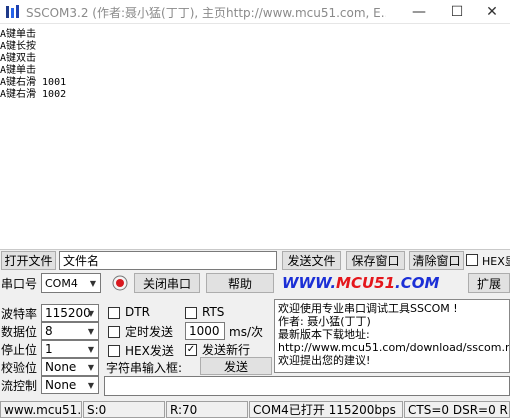 This screenshot has width=510, height=418. Describe the element at coordinates (114, 313) in the screenshot. I see `dtr-checkbox` at that location.